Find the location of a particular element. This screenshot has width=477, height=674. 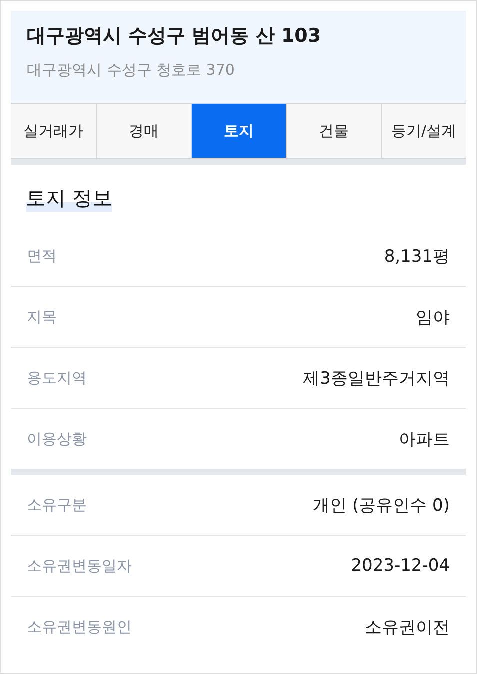

field-label: 용도지역 is located at coordinates (57, 378).